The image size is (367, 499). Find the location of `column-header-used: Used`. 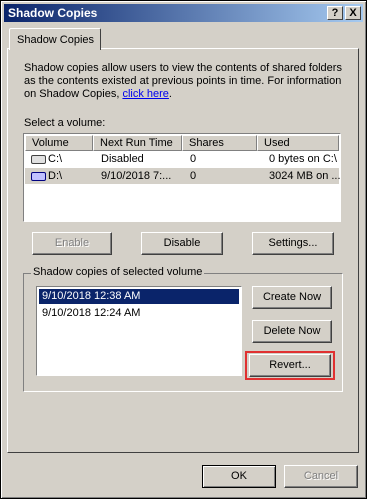

column-header-used: Used is located at coordinates (298, 143).